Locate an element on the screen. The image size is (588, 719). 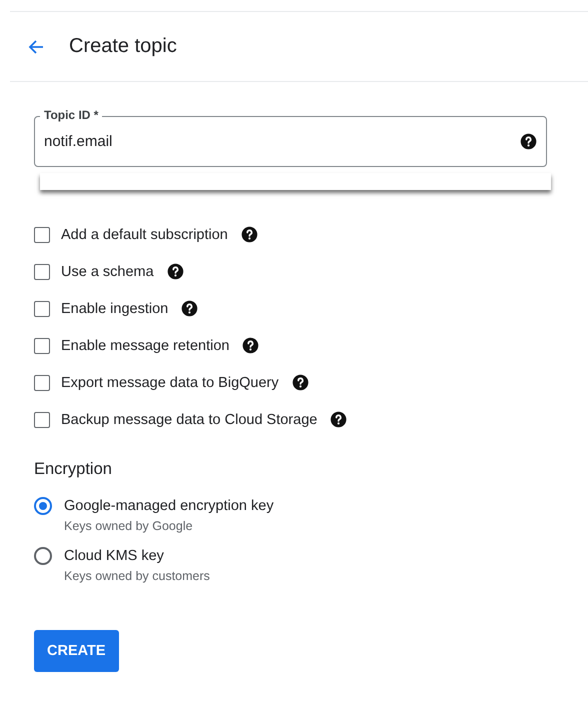
create-button: CREATE is located at coordinates (76, 651).